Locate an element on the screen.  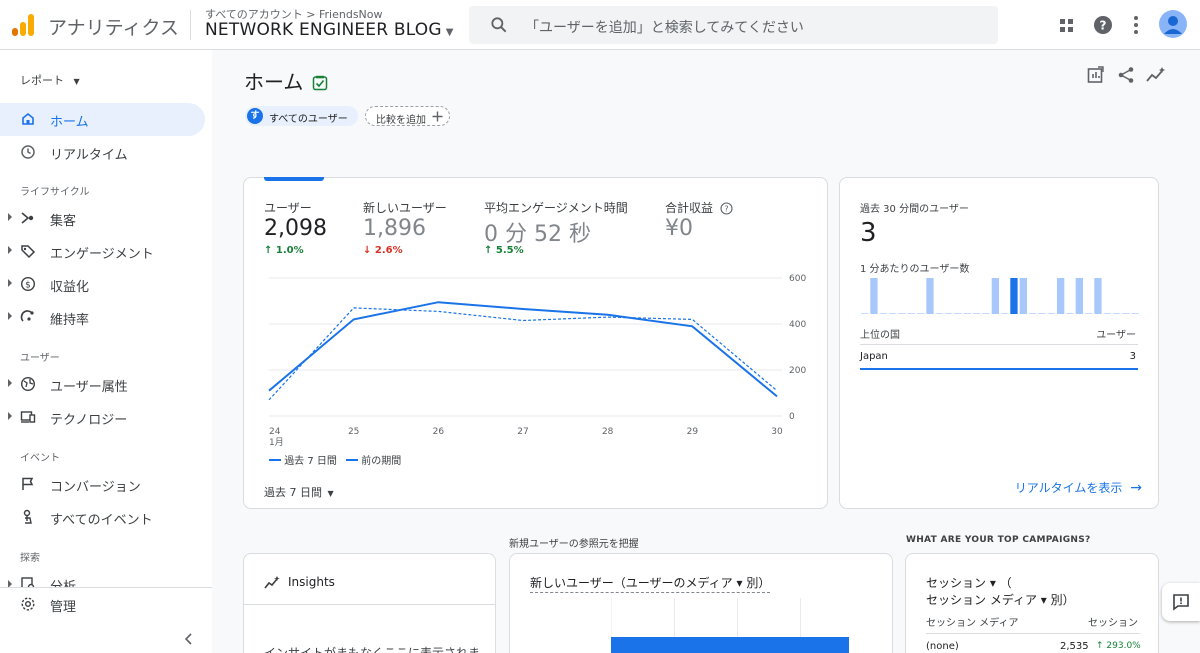
x-tick-label: 27 is located at coordinates (522, 432).